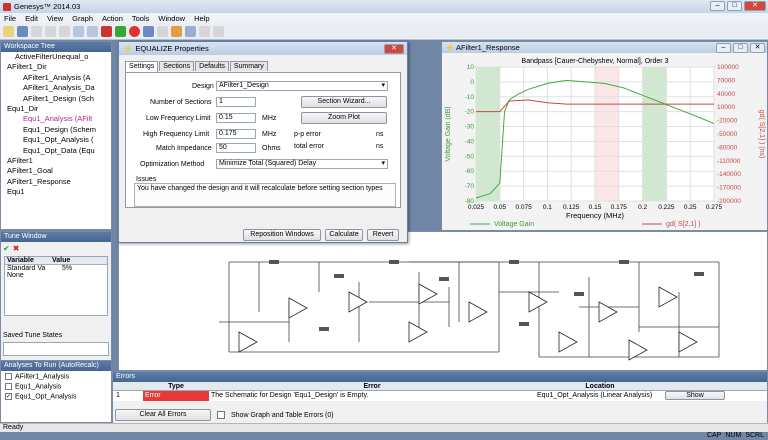  I want to click on tree-item: Equ1_Dir, so click(57, 109).